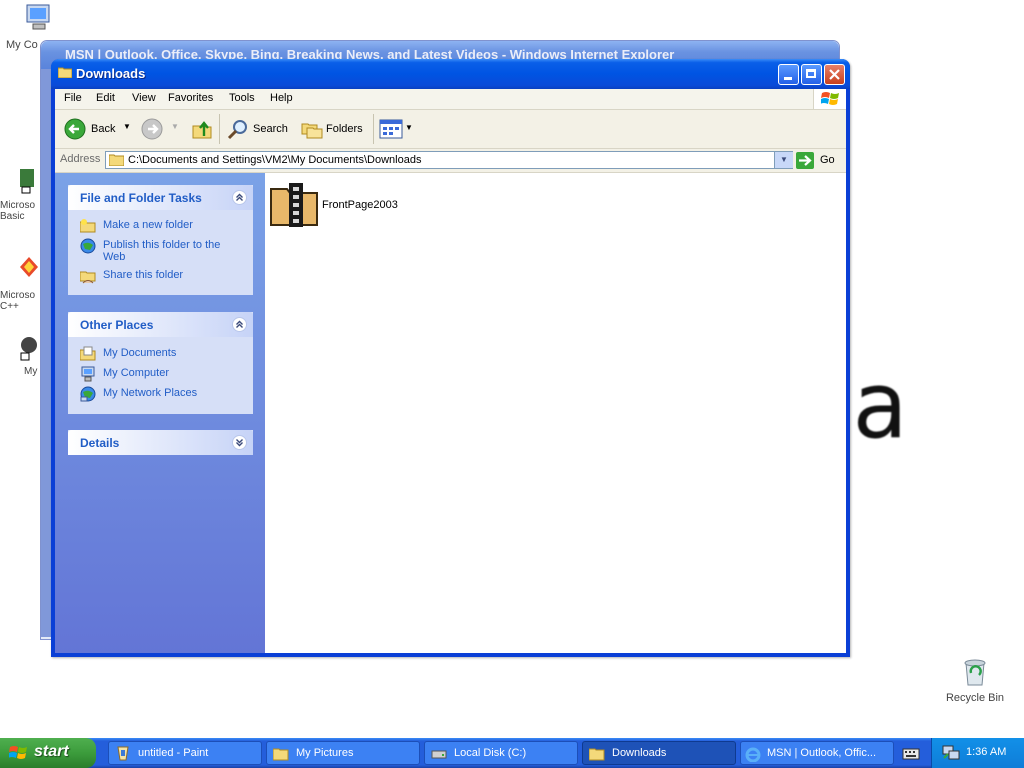  Describe the element at coordinates (986, 752) in the screenshot. I see `clock: 1:36 AM` at that location.